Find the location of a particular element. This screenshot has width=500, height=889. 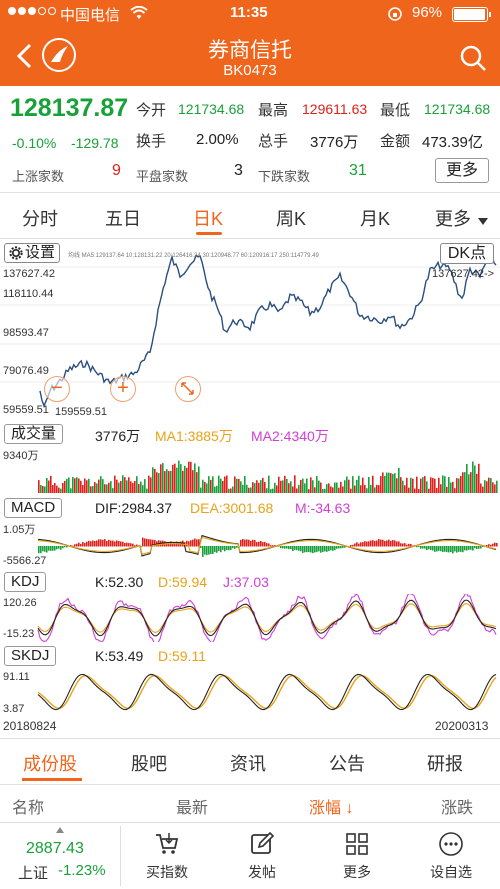

column-latest: 最新 is located at coordinates (192, 806).